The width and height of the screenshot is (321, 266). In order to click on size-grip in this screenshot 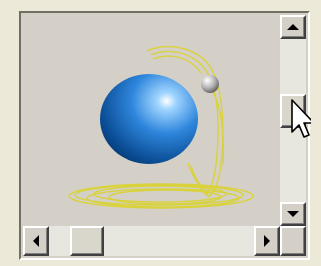, I will do `click(293, 241)`.